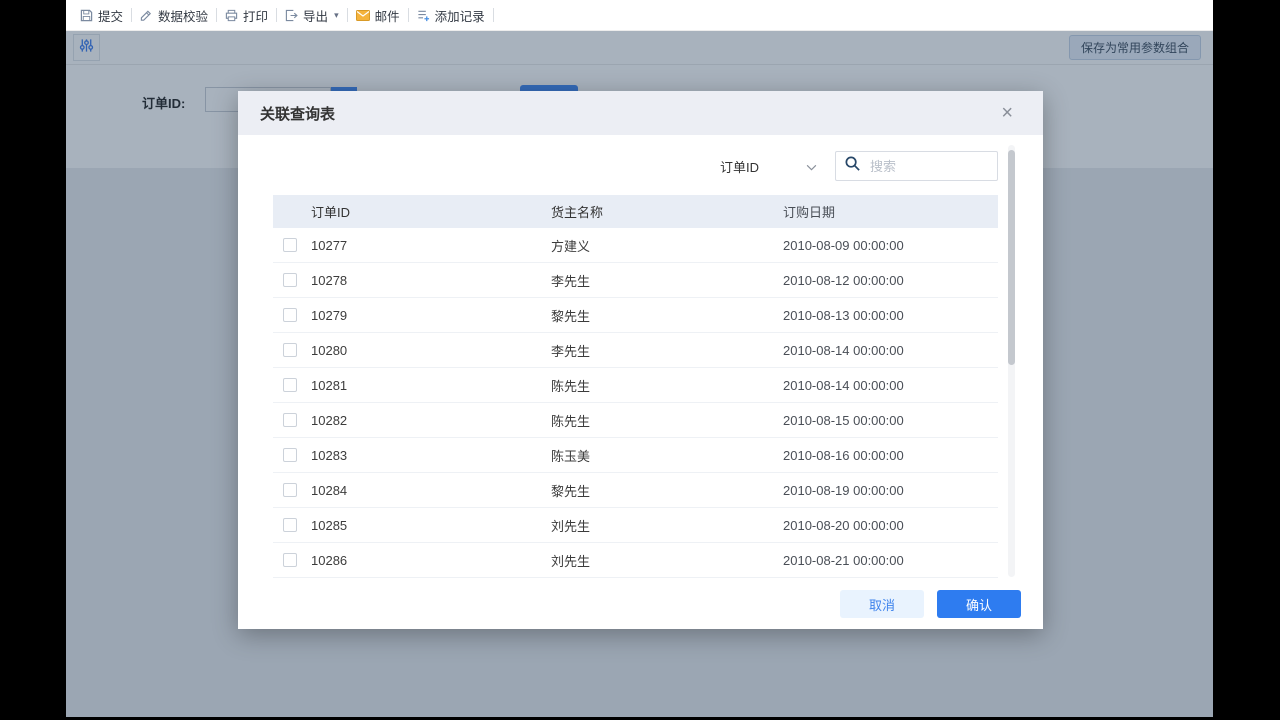 The image size is (1280, 720). Describe the element at coordinates (635, 280) in the screenshot. I see `table-row: 10278 李先生 2010-08-12 00:00:00` at that location.